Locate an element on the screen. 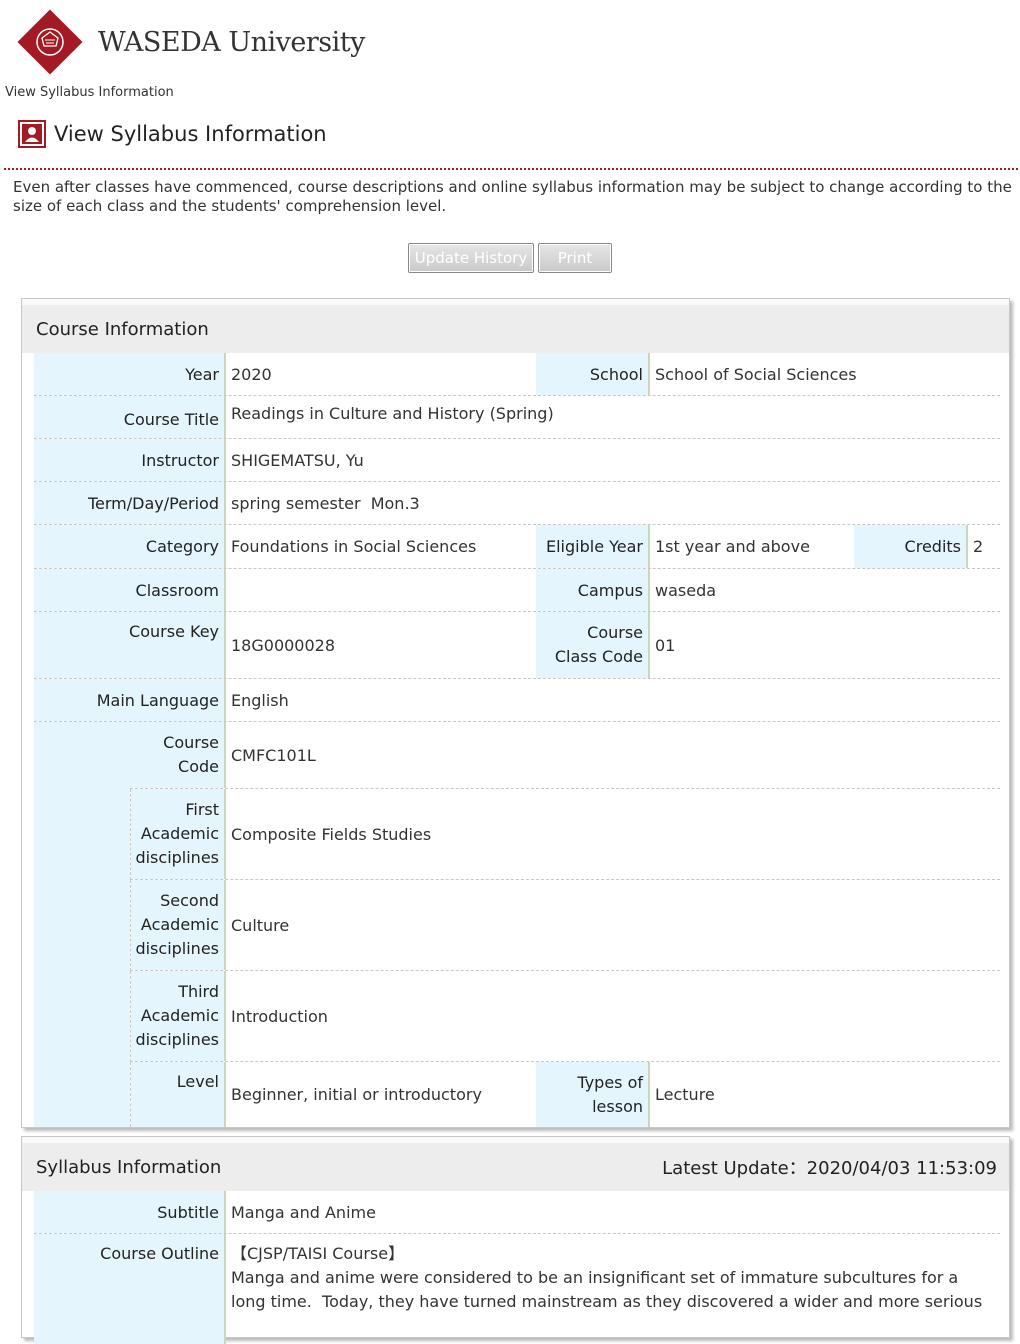 The height and width of the screenshot is (1344, 1020). value-main-language: English is located at coordinates (260, 700).